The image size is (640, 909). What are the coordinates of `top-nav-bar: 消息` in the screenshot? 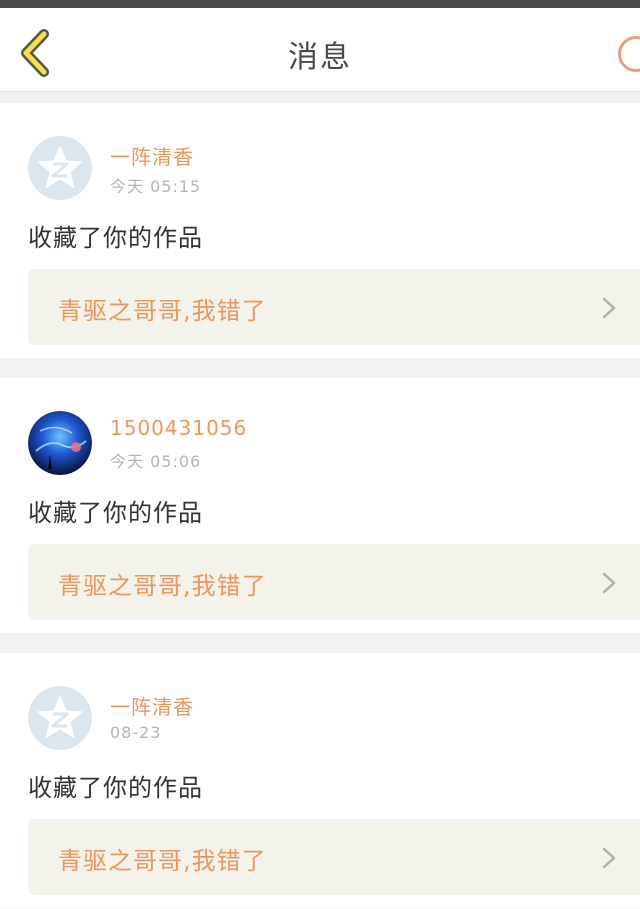 It's located at (320, 50).